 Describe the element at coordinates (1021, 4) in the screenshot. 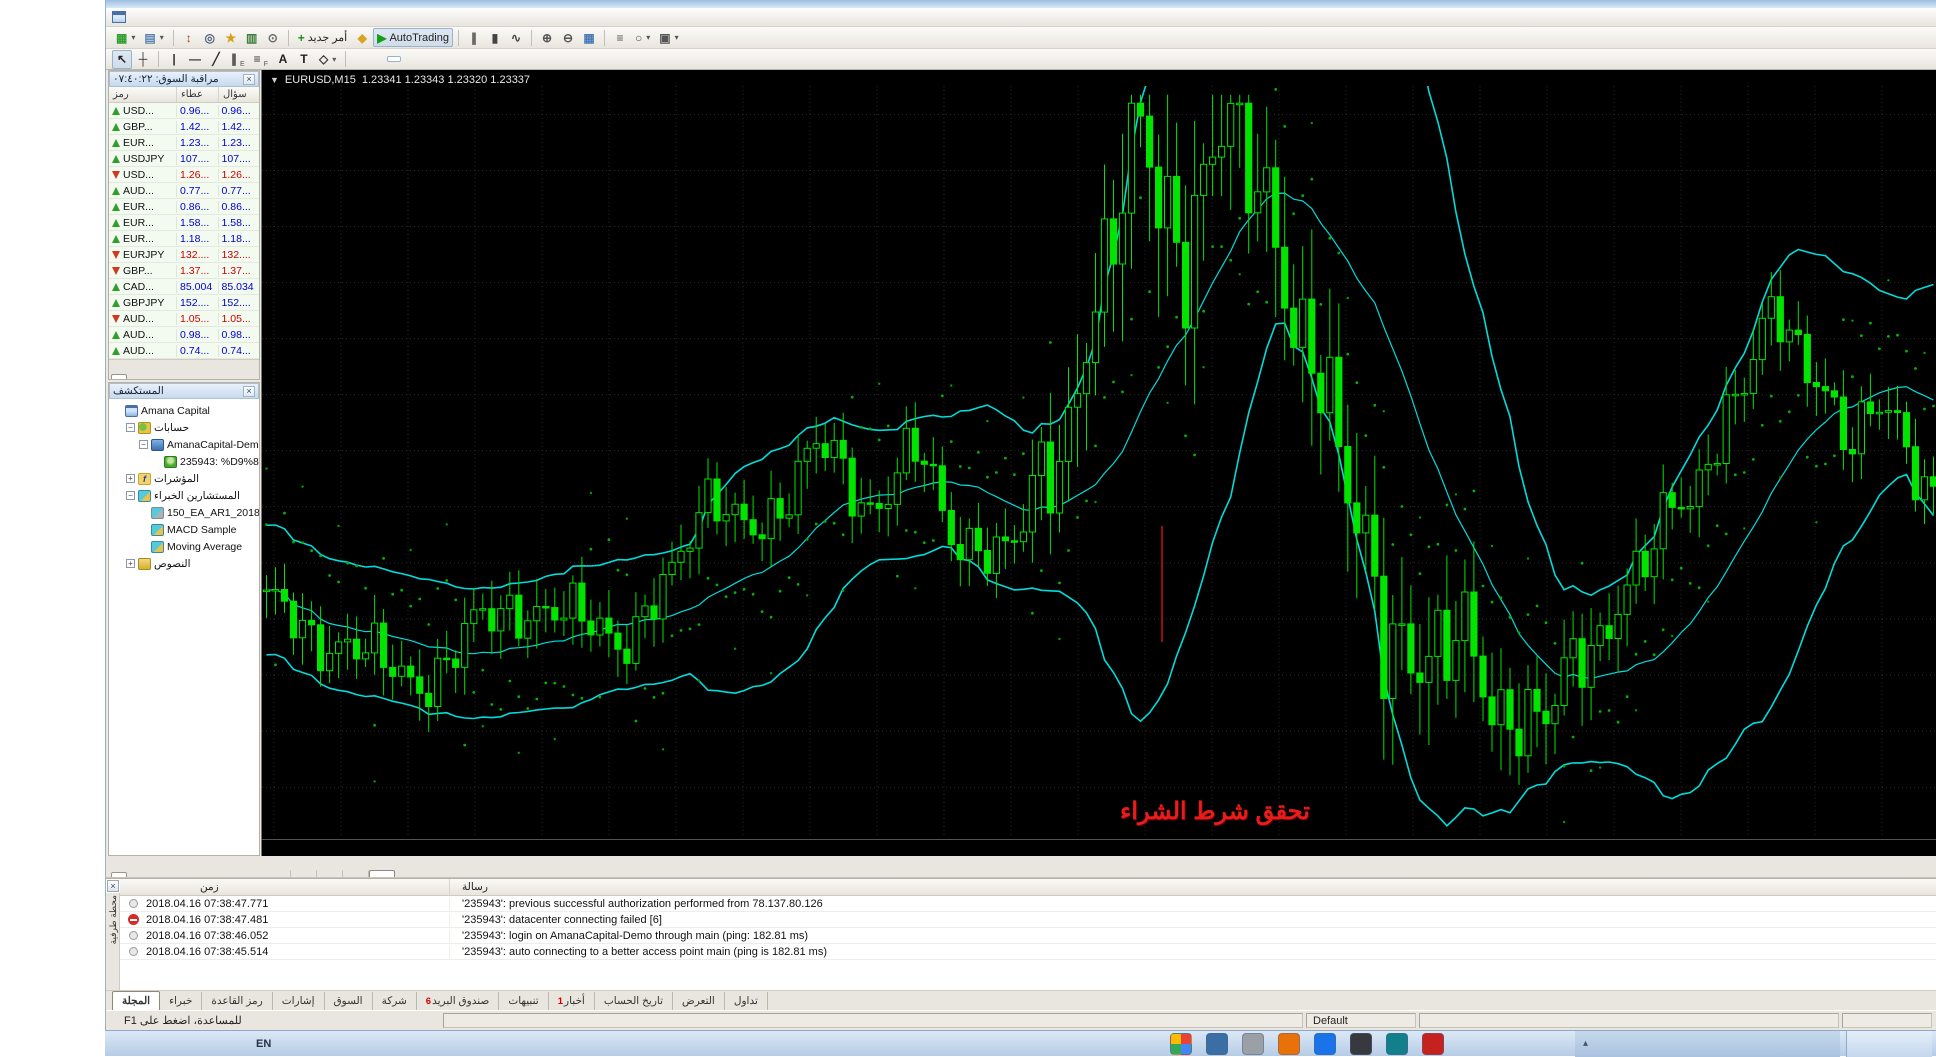

I see `window-titlebar` at that location.